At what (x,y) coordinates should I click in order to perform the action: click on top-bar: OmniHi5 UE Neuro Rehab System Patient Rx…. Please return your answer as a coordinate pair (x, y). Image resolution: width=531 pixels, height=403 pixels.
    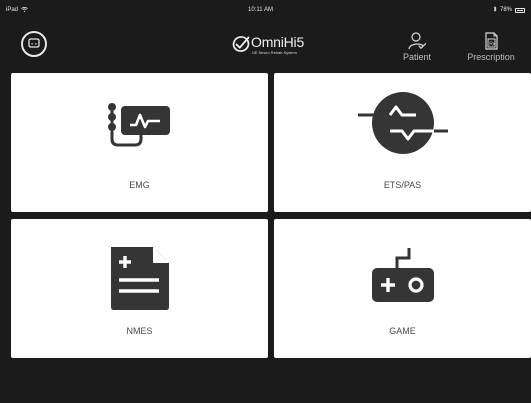
    Looking at the image, I should click on (265, 46).